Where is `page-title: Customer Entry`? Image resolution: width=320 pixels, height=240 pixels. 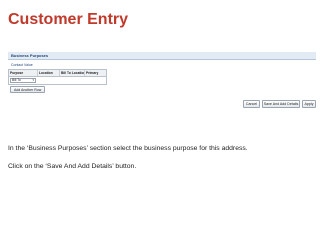
page-title: Customer Entry is located at coordinates (68, 19).